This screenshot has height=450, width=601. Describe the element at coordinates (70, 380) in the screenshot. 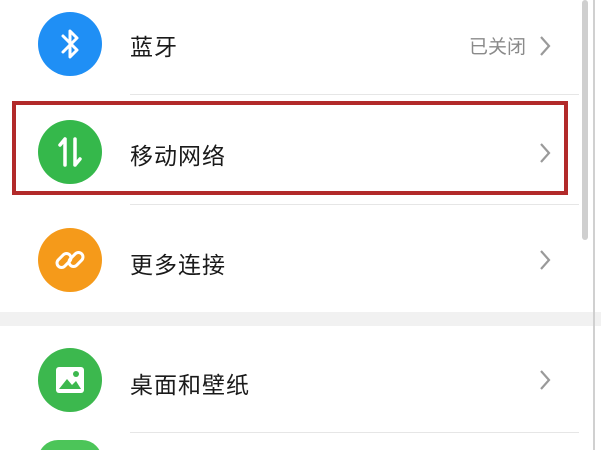

I see `image-icon` at that location.